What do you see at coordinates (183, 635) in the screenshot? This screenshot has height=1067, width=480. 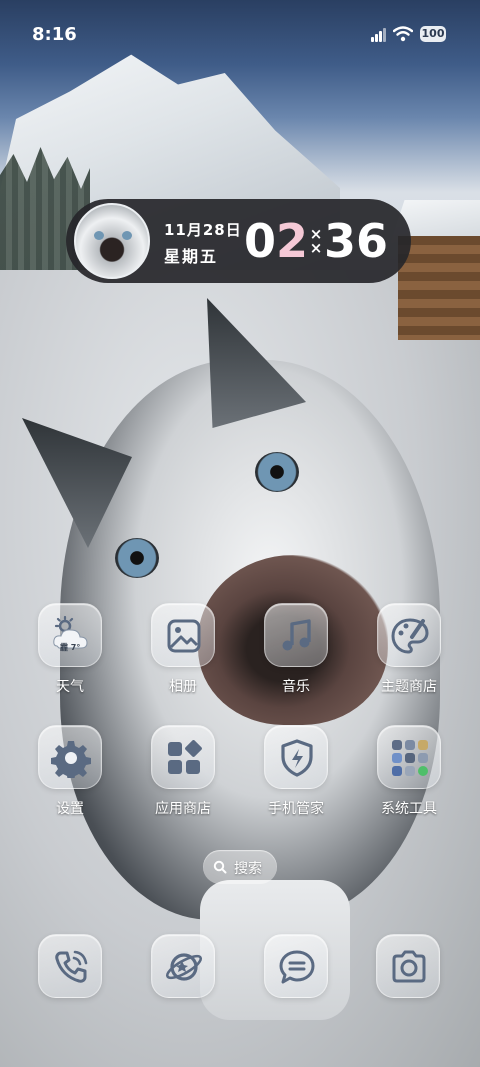 I see `gallery-icon` at bounding box center [183, 635].